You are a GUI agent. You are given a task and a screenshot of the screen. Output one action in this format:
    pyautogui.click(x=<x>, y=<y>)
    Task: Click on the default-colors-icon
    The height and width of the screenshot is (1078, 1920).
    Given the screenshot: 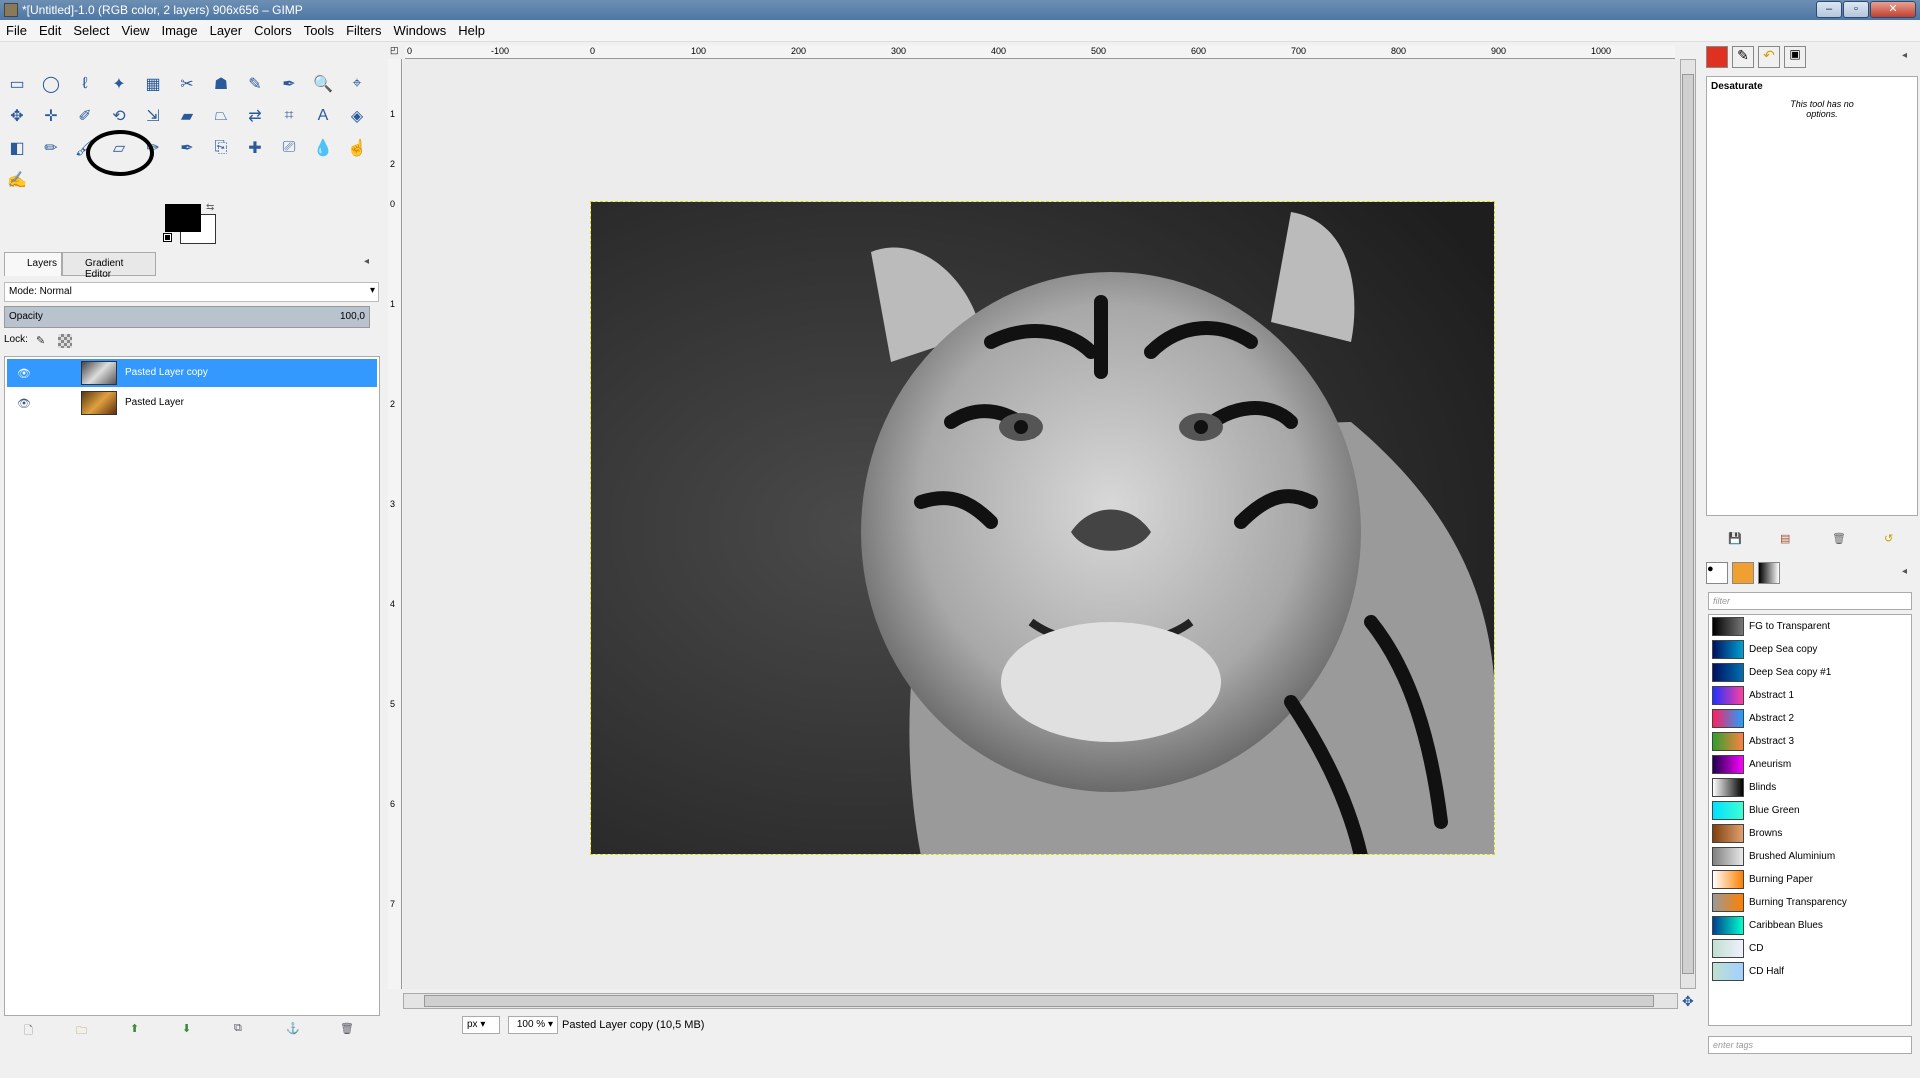 What is the action you would take?
    pyautogui.click(x=167, y=237)
    